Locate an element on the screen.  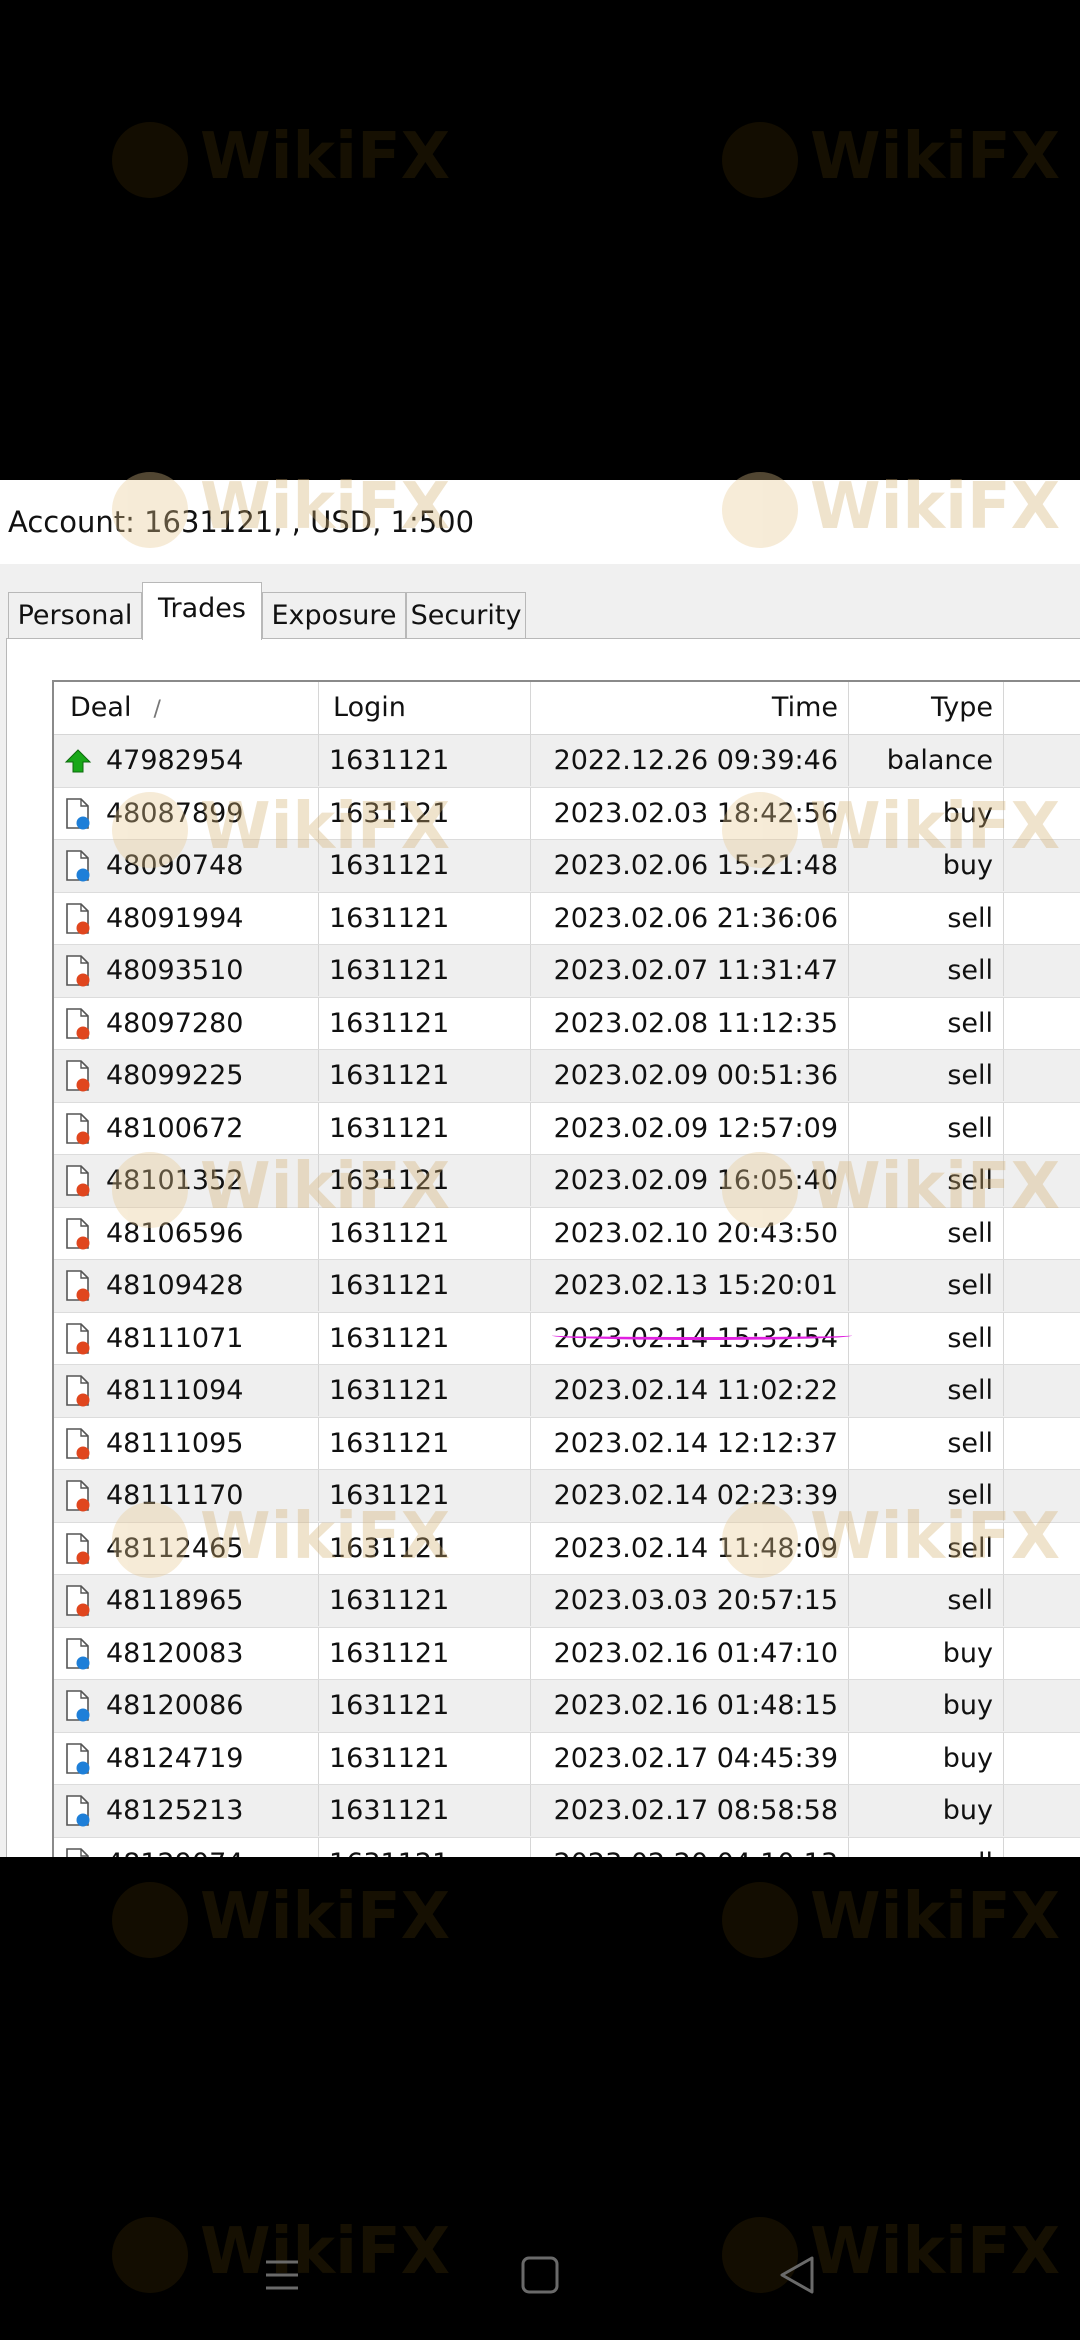
column-header-login: Login is located at coordinates (425, 708).